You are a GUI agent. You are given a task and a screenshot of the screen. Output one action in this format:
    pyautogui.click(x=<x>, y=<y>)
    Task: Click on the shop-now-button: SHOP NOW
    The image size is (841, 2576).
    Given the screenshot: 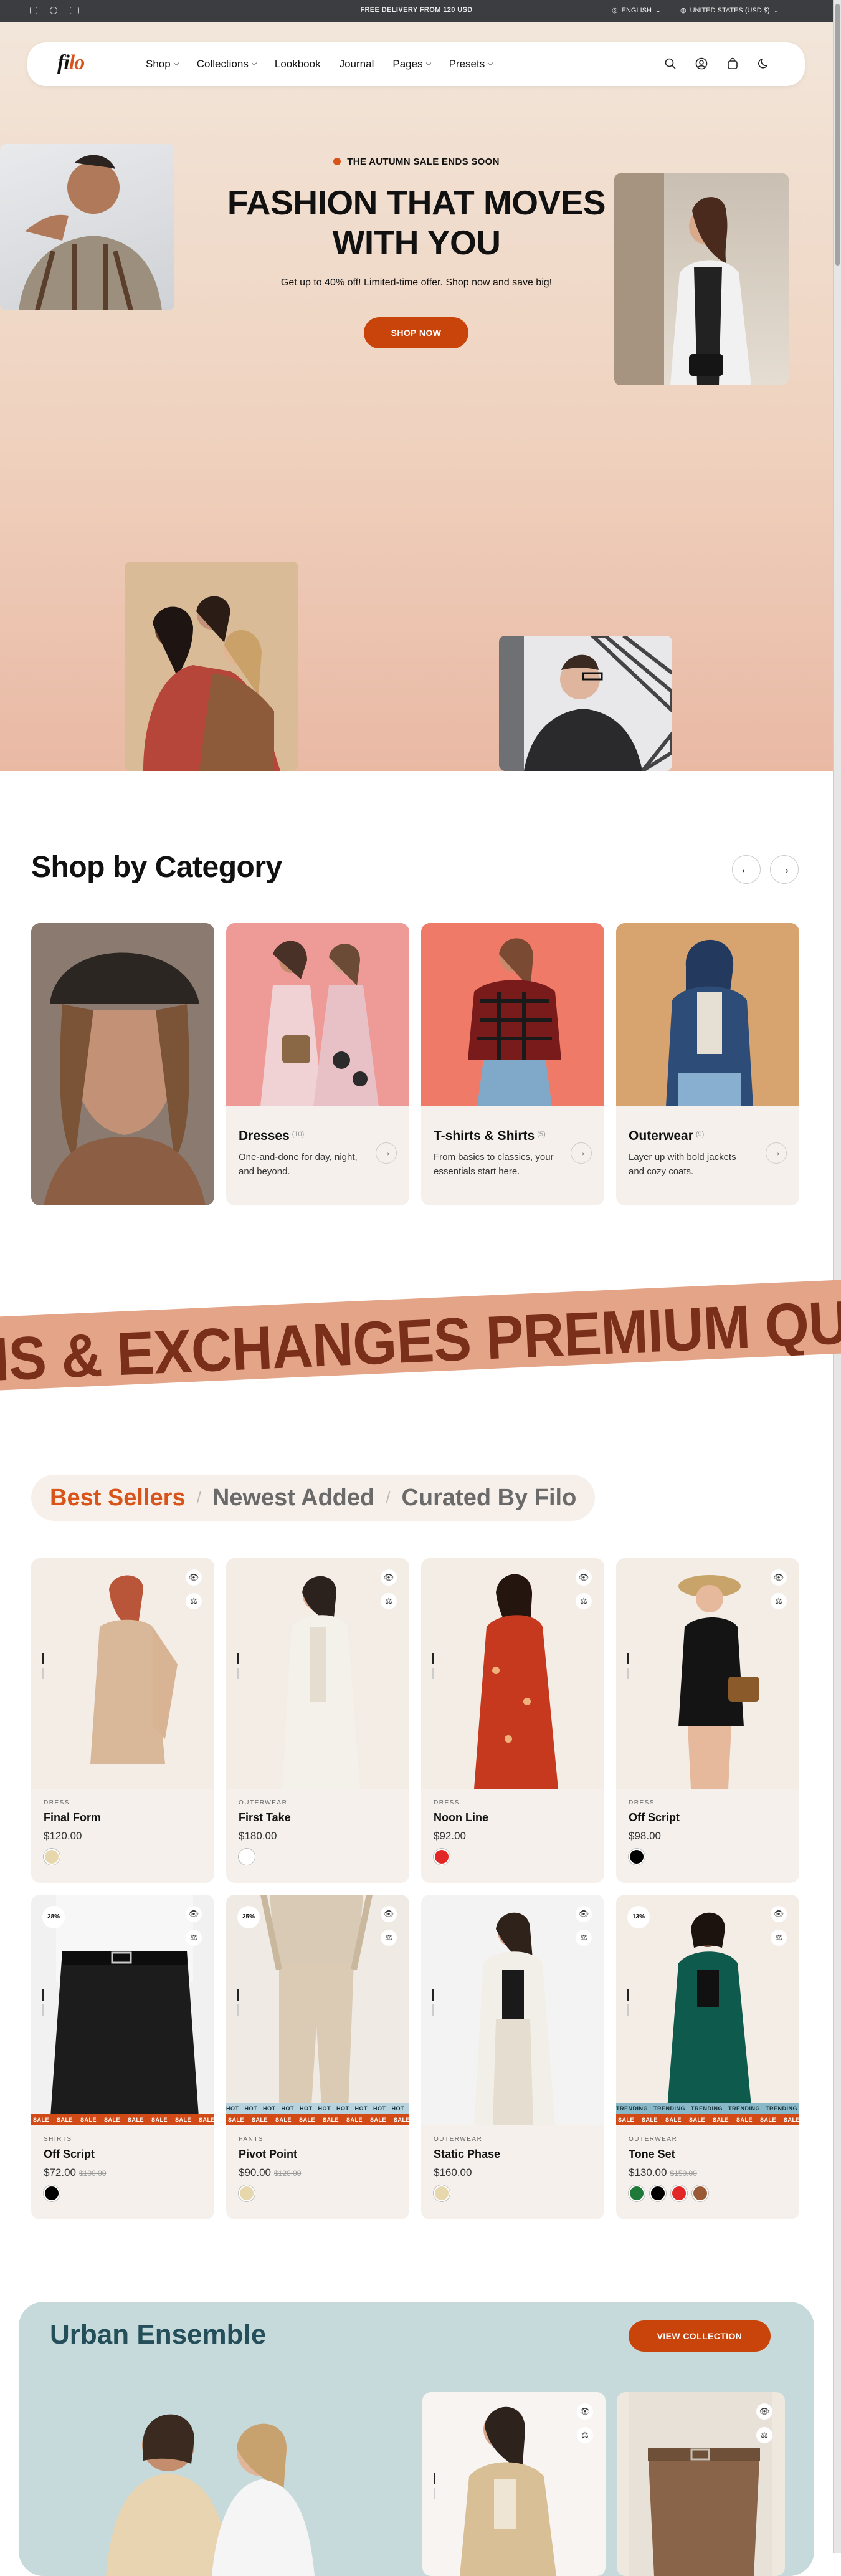 What is the action you would take?
    pyautogui.click(x=416, y=333)
    